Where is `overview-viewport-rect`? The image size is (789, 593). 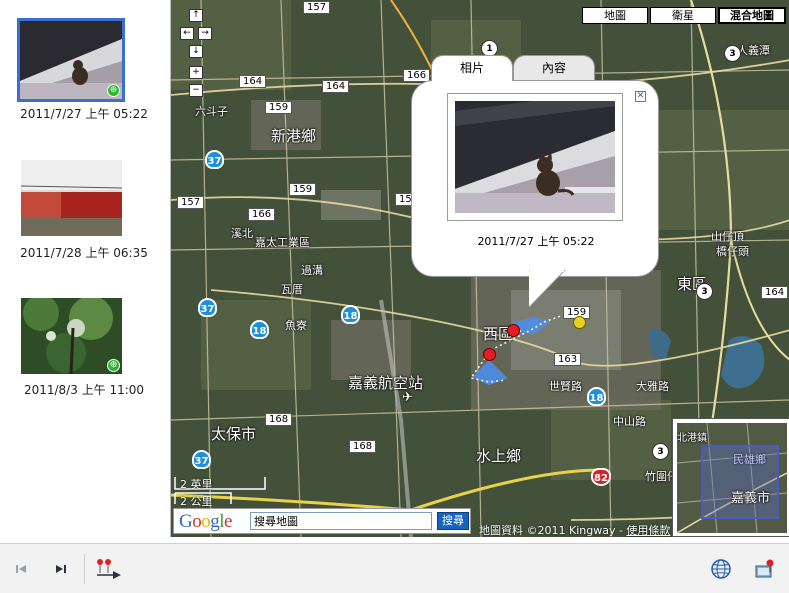 overview-viewport-rect is located at coordinates (740, 482).